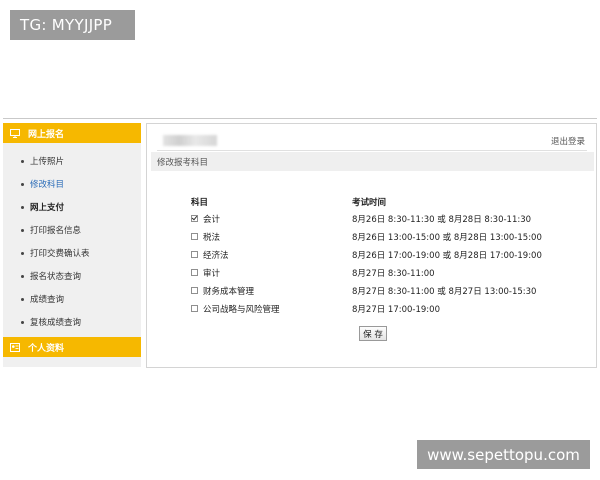 This screenshot has height=480, width=600. Describe the element at coordinates (56, 323) in the screenshot. I see `sidebar-item-label: 复核成绩查询` at that location.